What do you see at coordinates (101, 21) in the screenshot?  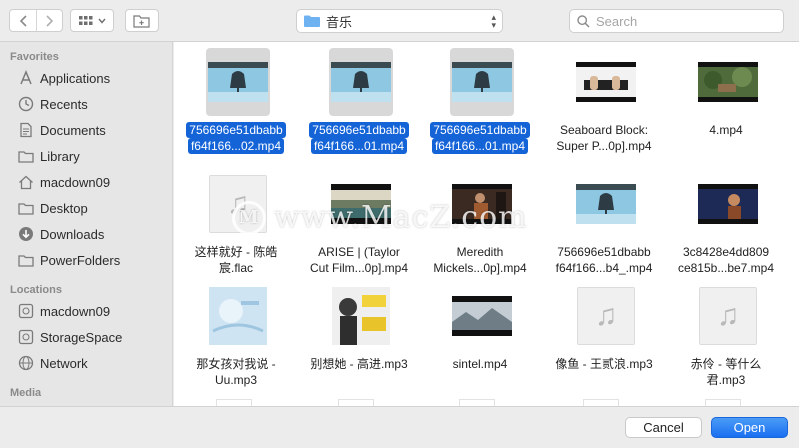 I see `chevron-down-icon` at bounding box center [101, 21].